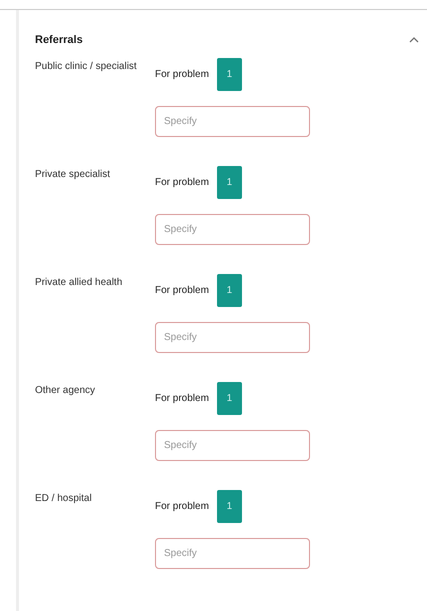 Image resolution: width=427 pixels, height=611 pixels. Describe the element at coordinates (64, 499) in the screenshot. I see `referral-label: ED / hospital` at that location.